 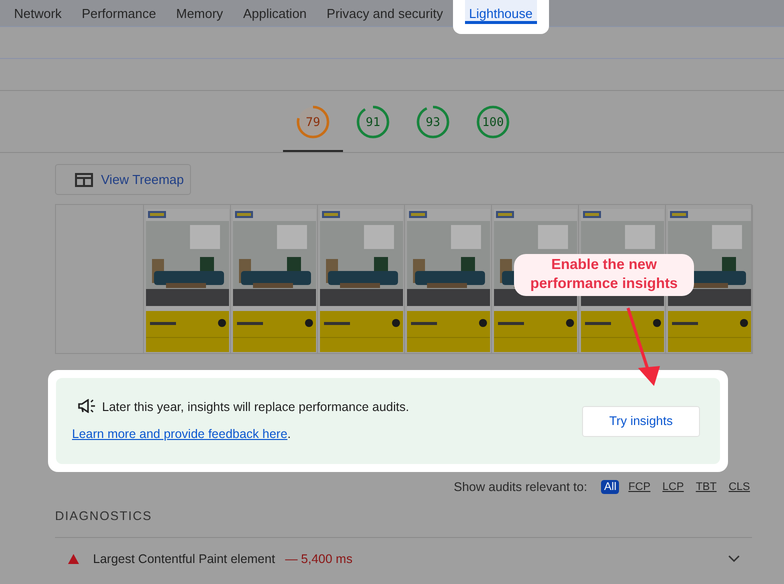 I want to click on metric-filter: FCP, so click(x=639, y=487).